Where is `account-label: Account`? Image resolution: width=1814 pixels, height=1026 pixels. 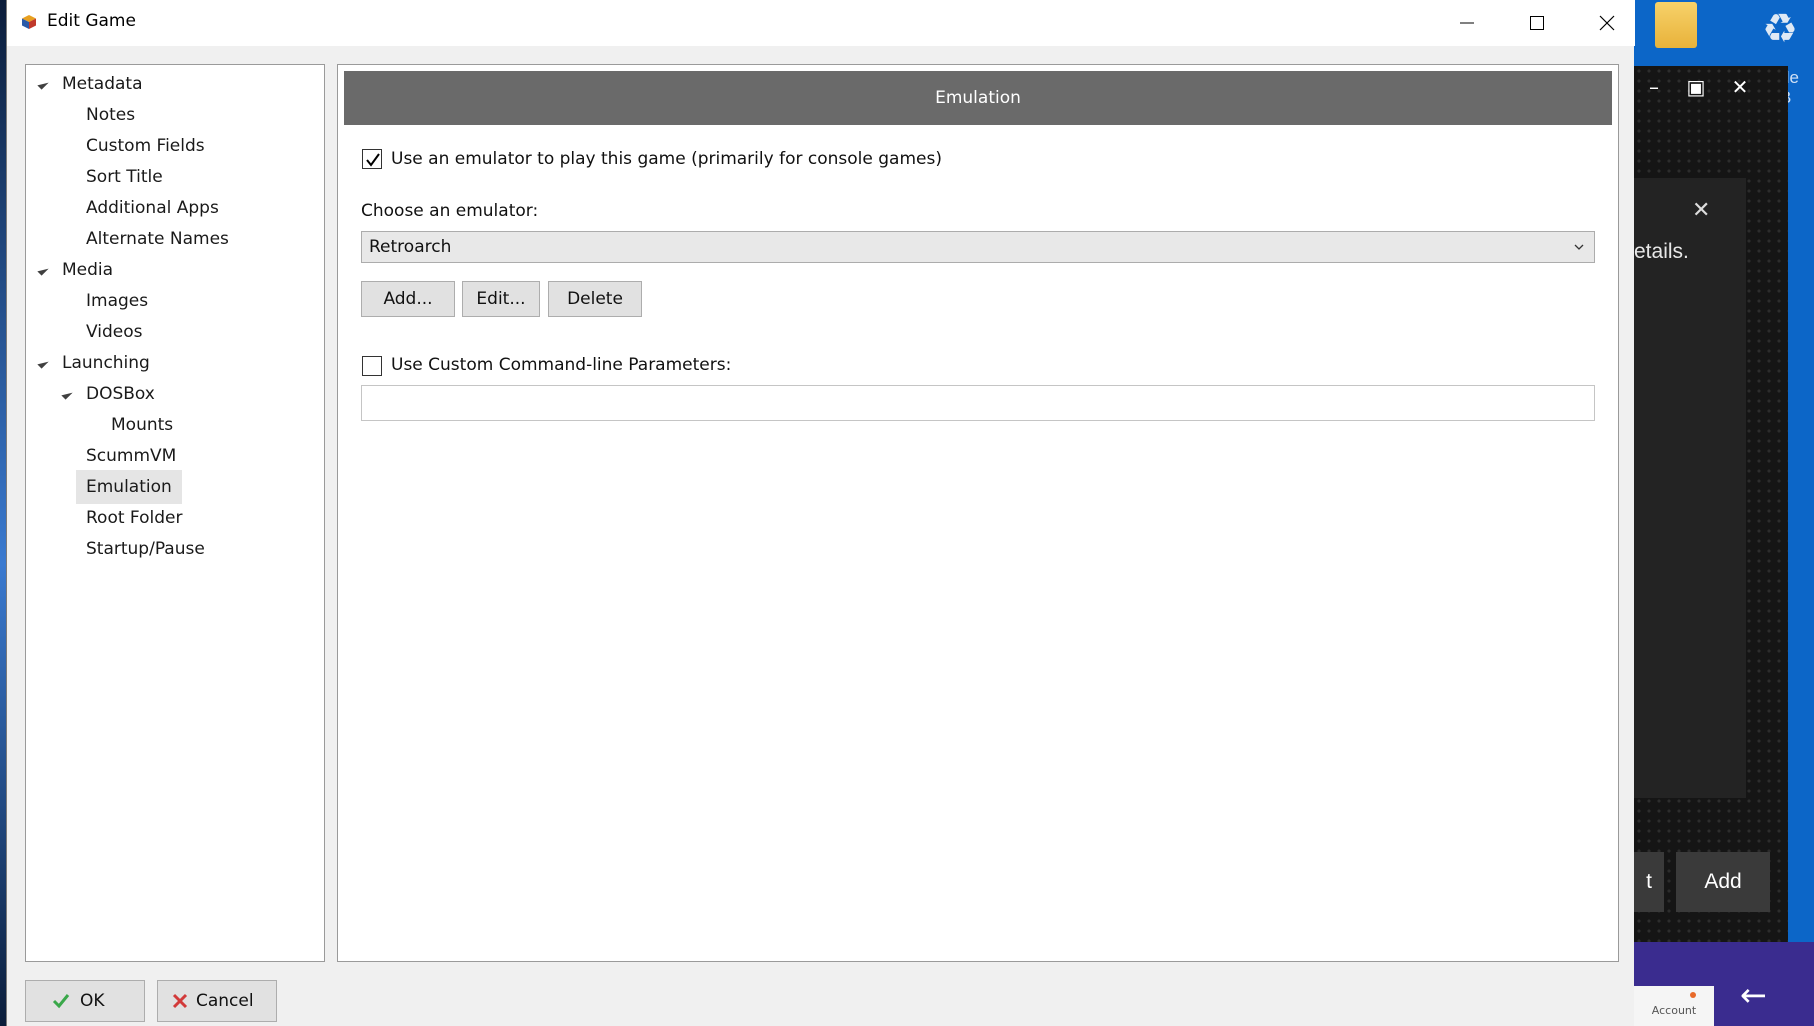 account-label: Account is located at coordinates (1674, 1010).